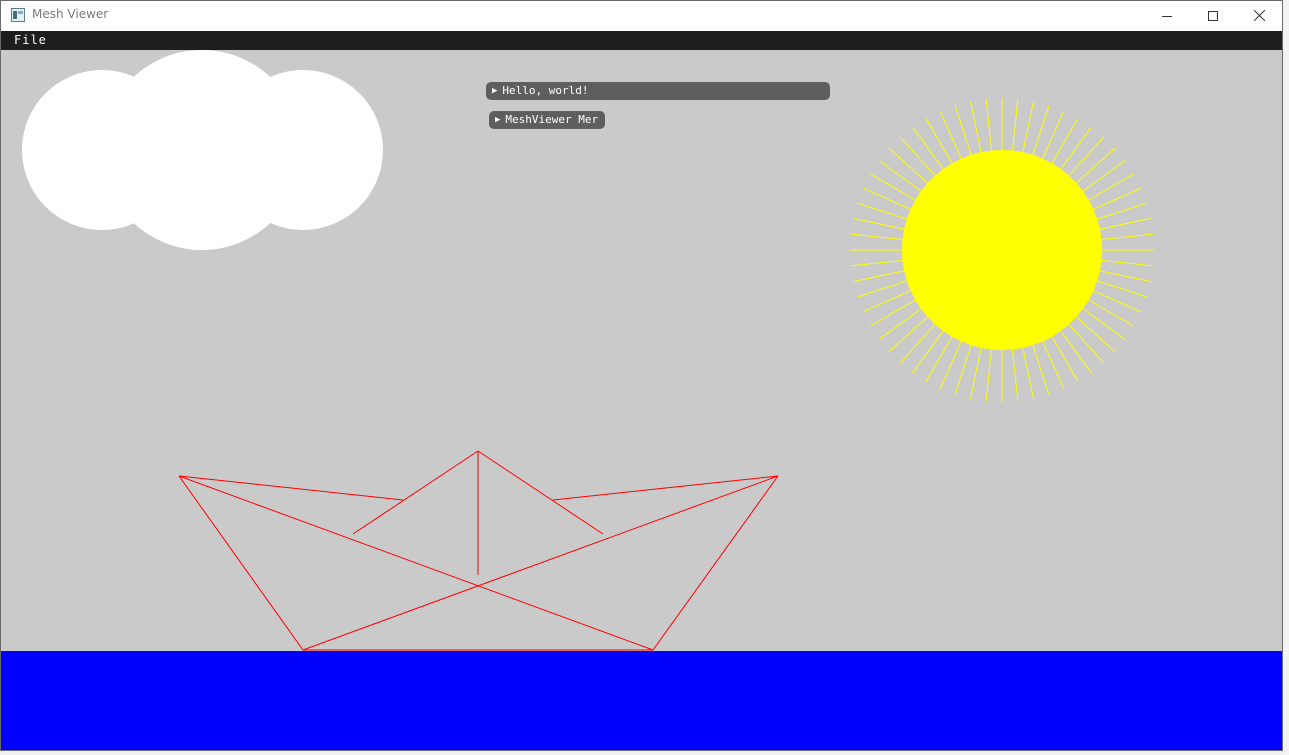  Describe the element at coordinates (202, 150) in the screenshot. I see `cloud` at that location.